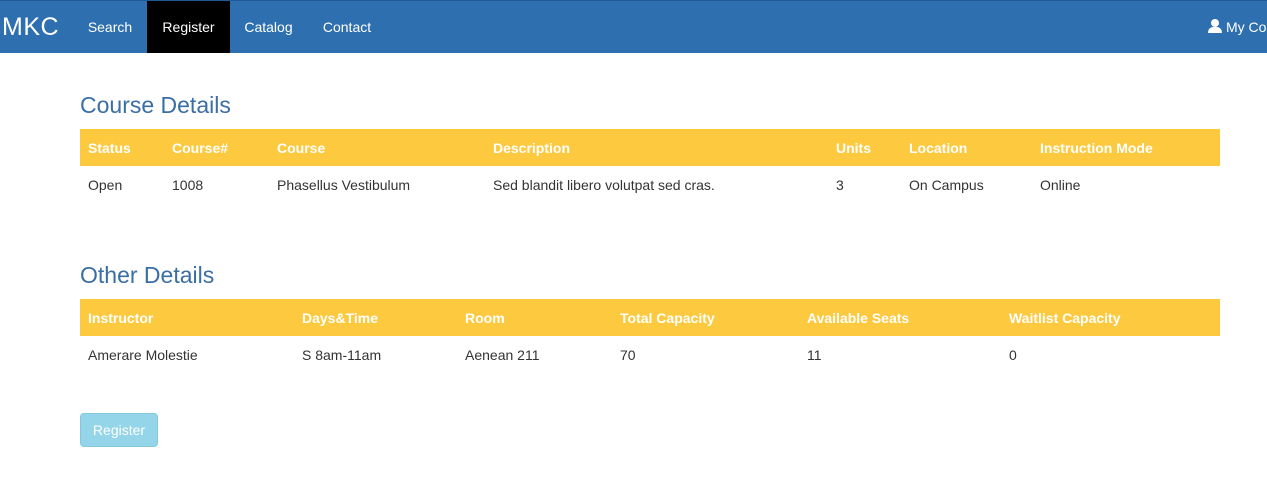 Image resolution: width=1267 pixels, height=501 pixels. I want to click on cell-course: Phasellus Vestibulum, so click(344, 185).